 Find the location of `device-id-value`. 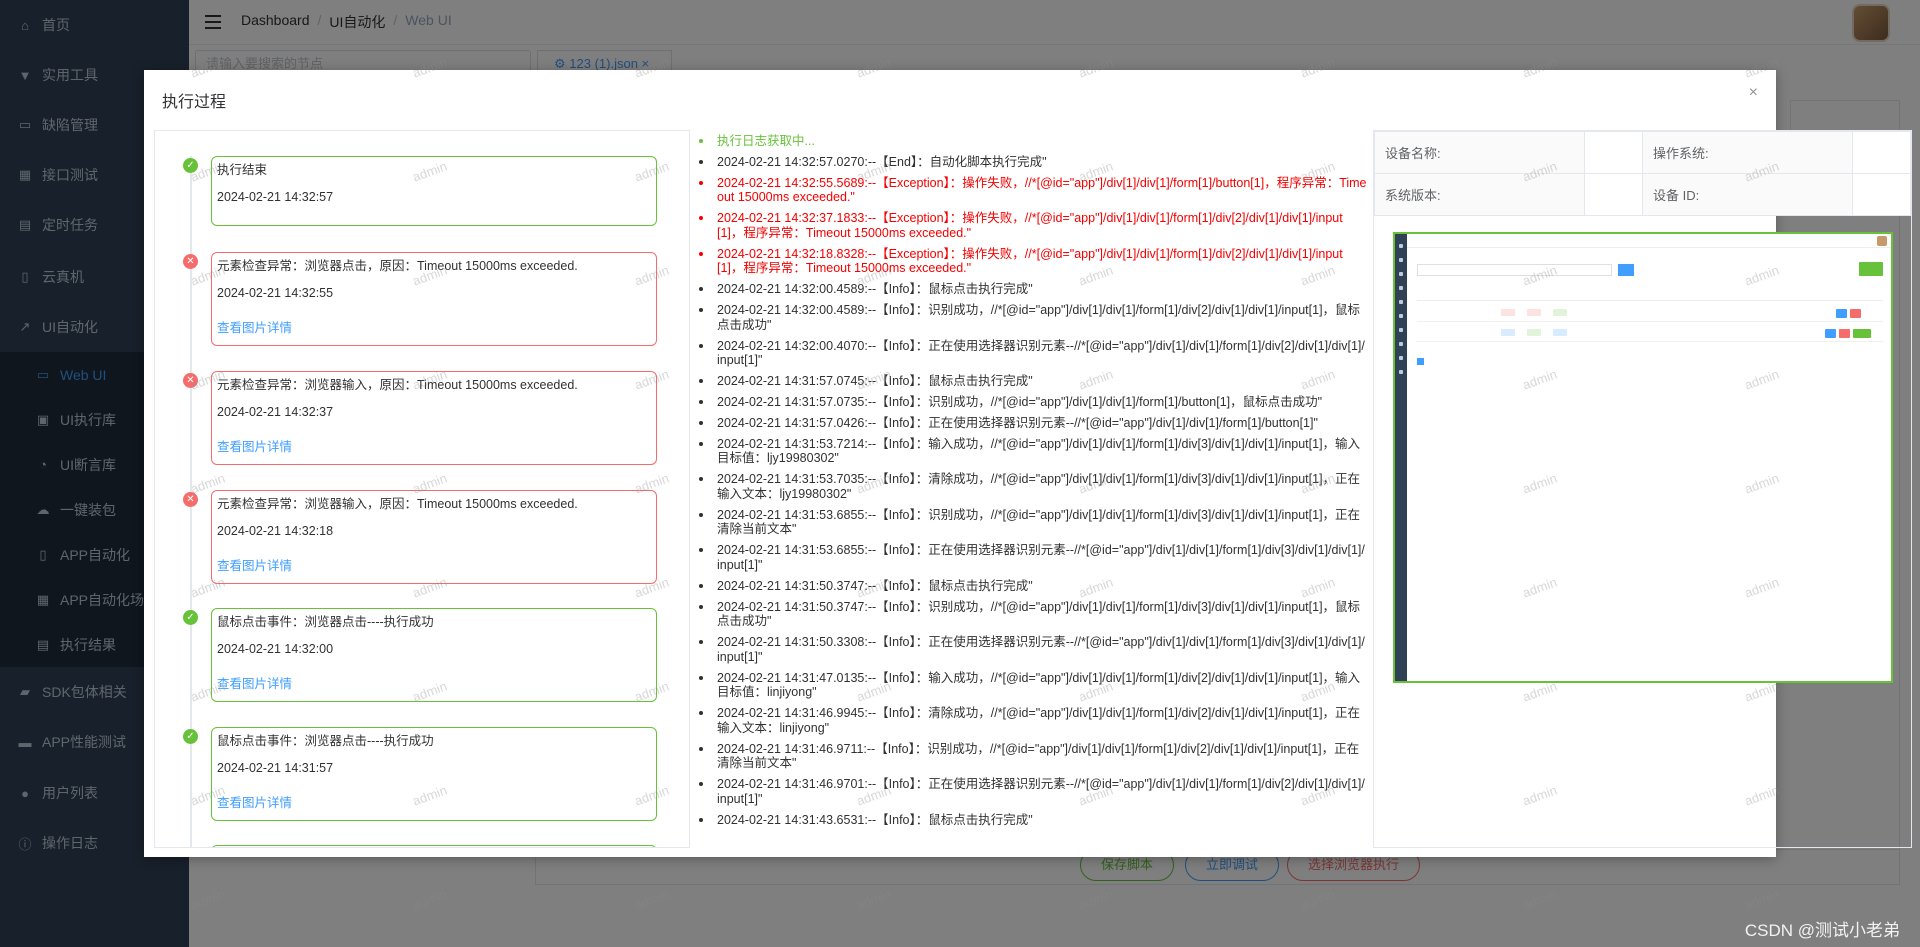

device-id-value is located at coordinates (1881, 194).